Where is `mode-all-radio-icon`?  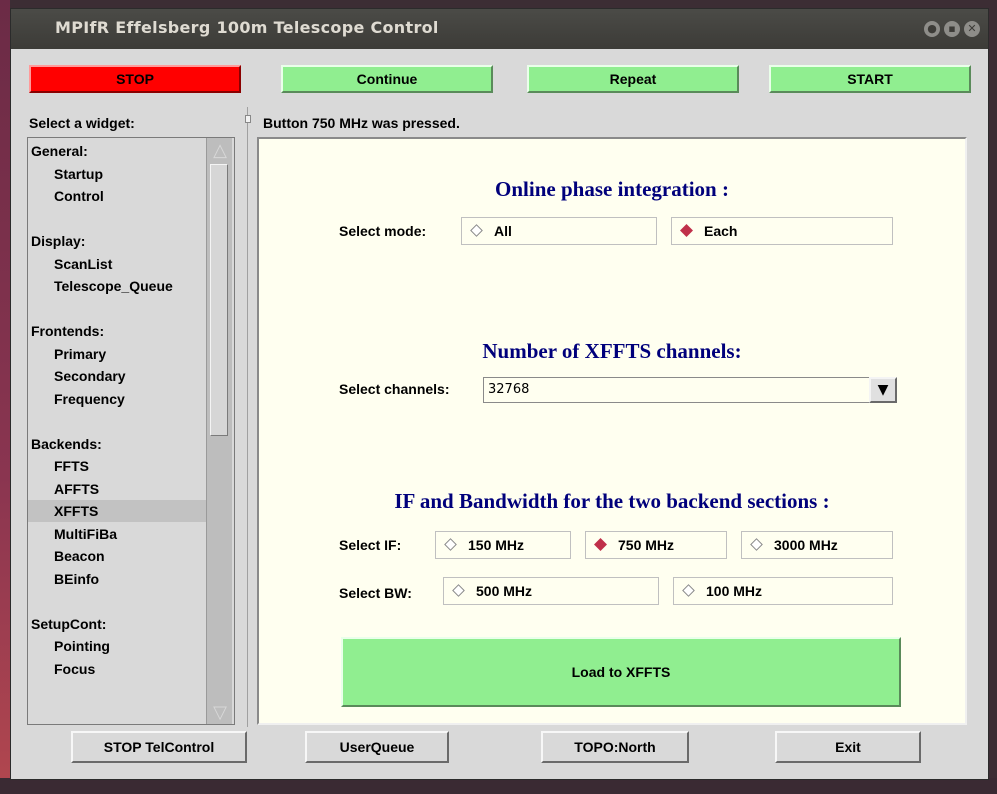 mode-all-radio-icon is located at coordinates (476, 230).